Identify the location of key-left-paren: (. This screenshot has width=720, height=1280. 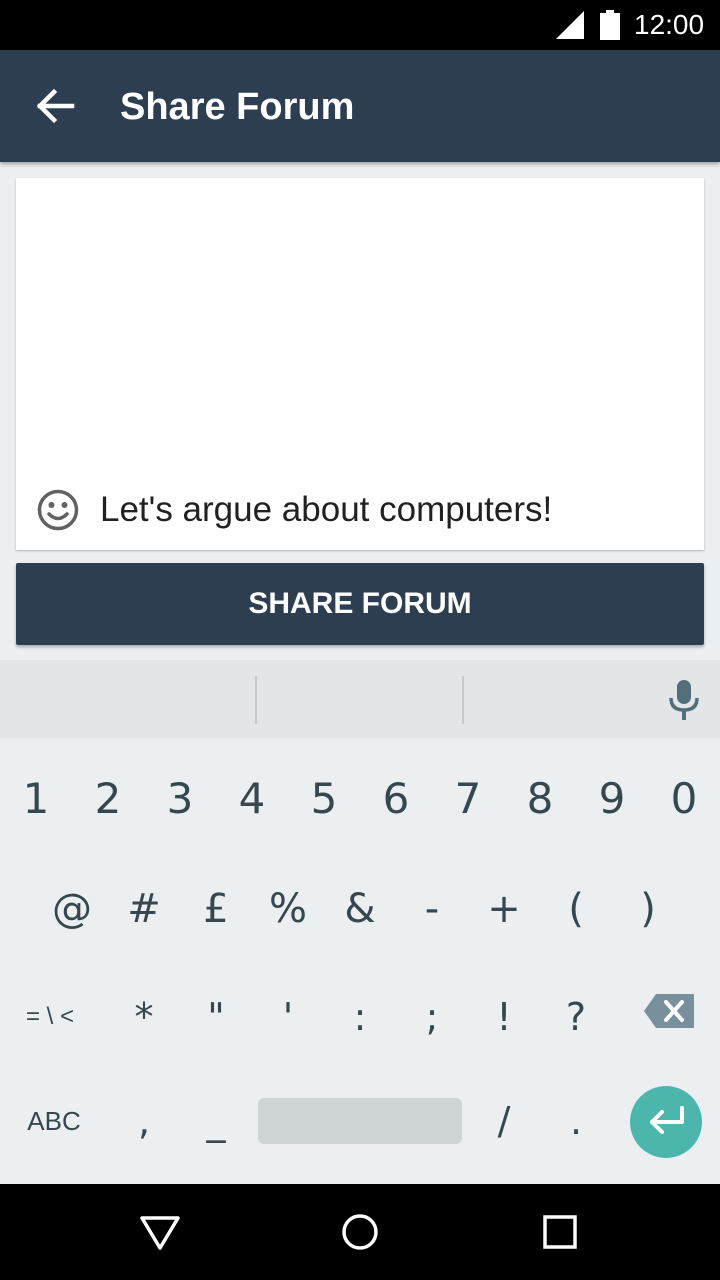
(576, 909).